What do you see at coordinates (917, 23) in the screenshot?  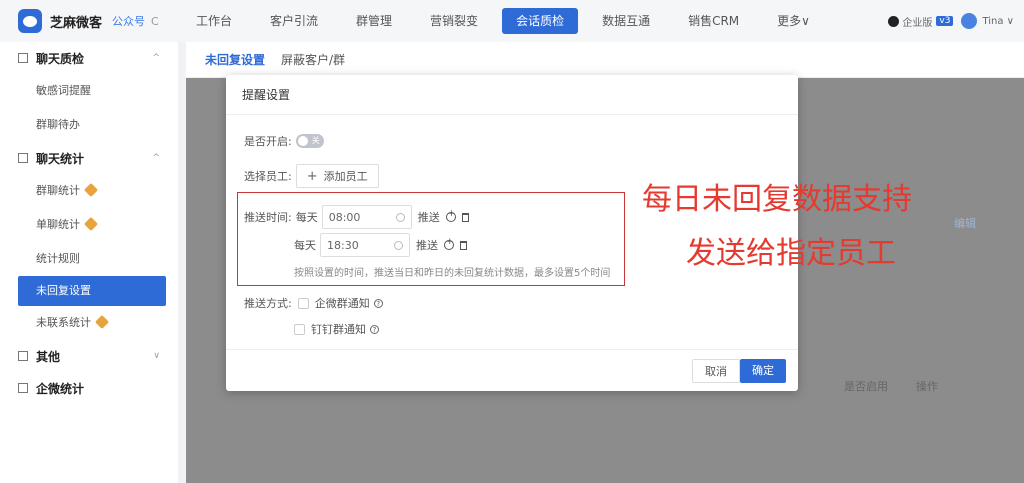 I see `edition-label: 企业版` at bounding box center [917, 23].